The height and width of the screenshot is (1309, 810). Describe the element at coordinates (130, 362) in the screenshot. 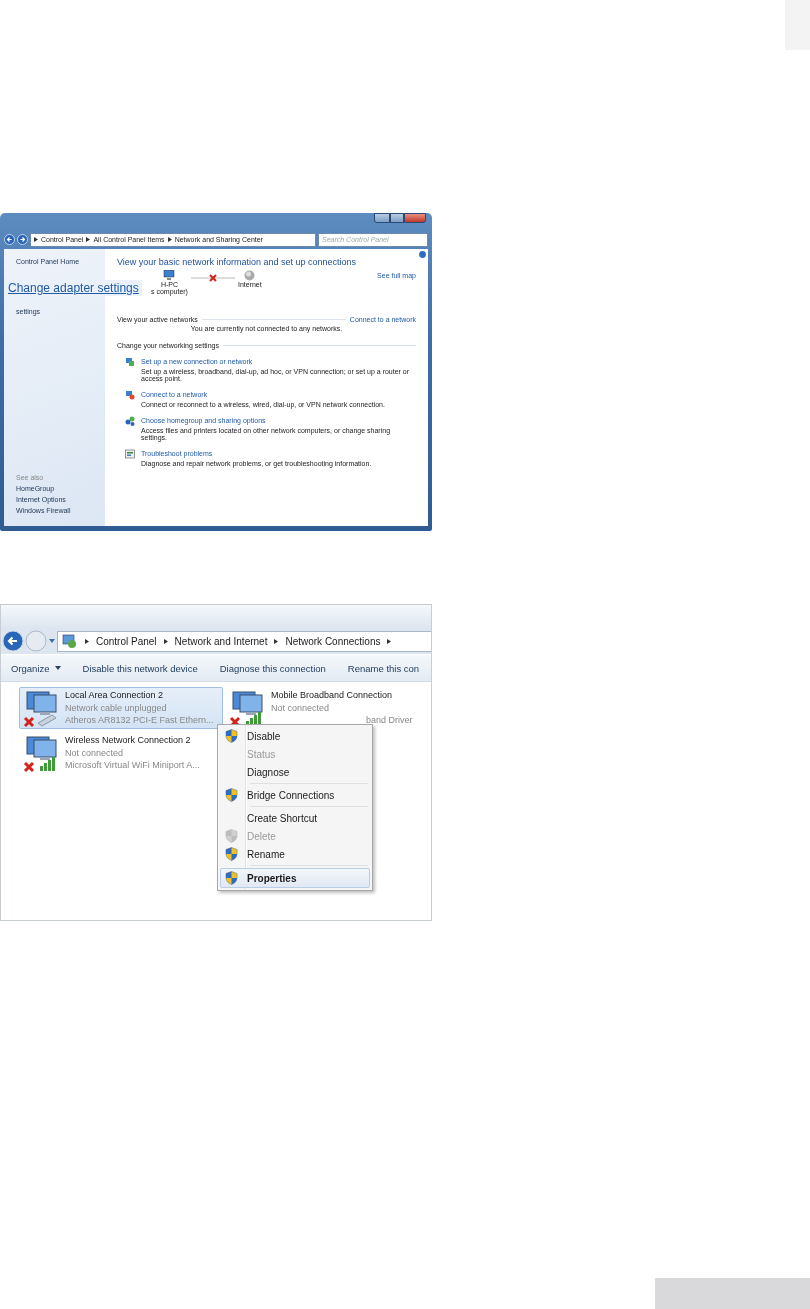

I see `network-setup-icon` at that location.